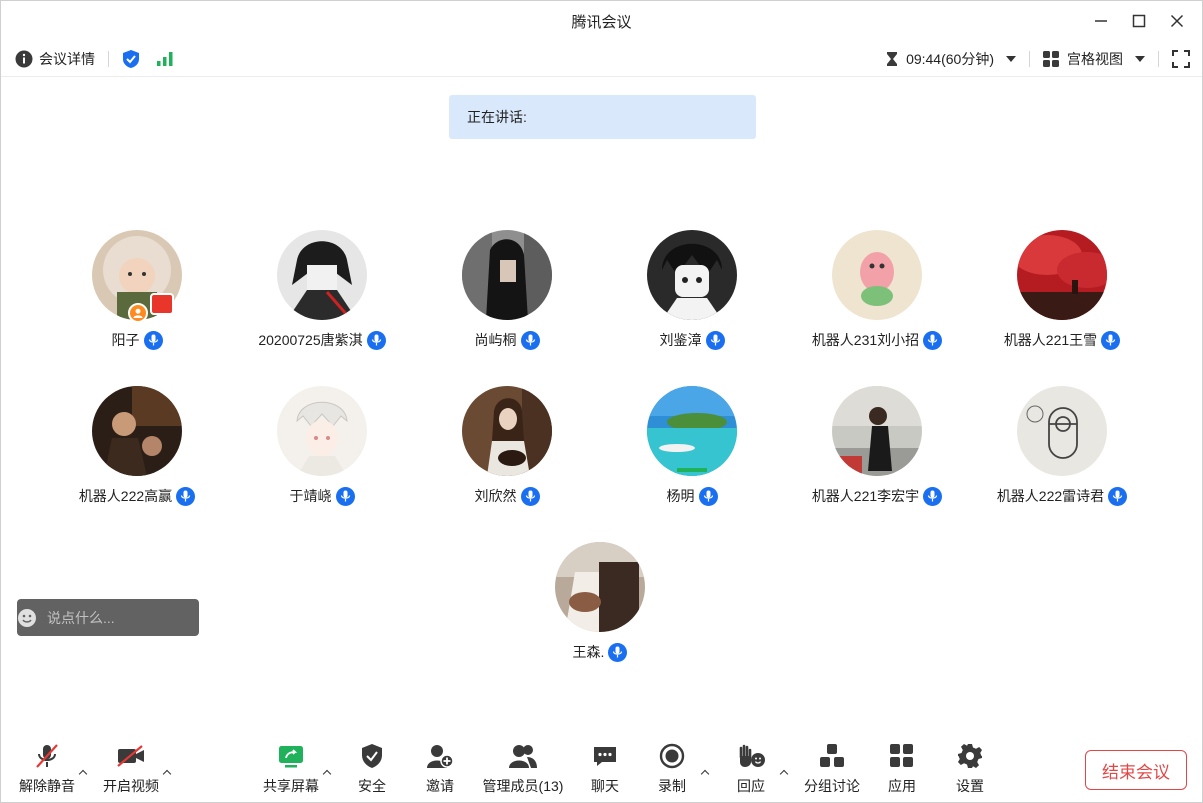 The image size is (1203, 803). What do you see at coordinates (125, 340) in the screenshot?
I see `participant-name: 阳子` at bounding box center [125, 340].